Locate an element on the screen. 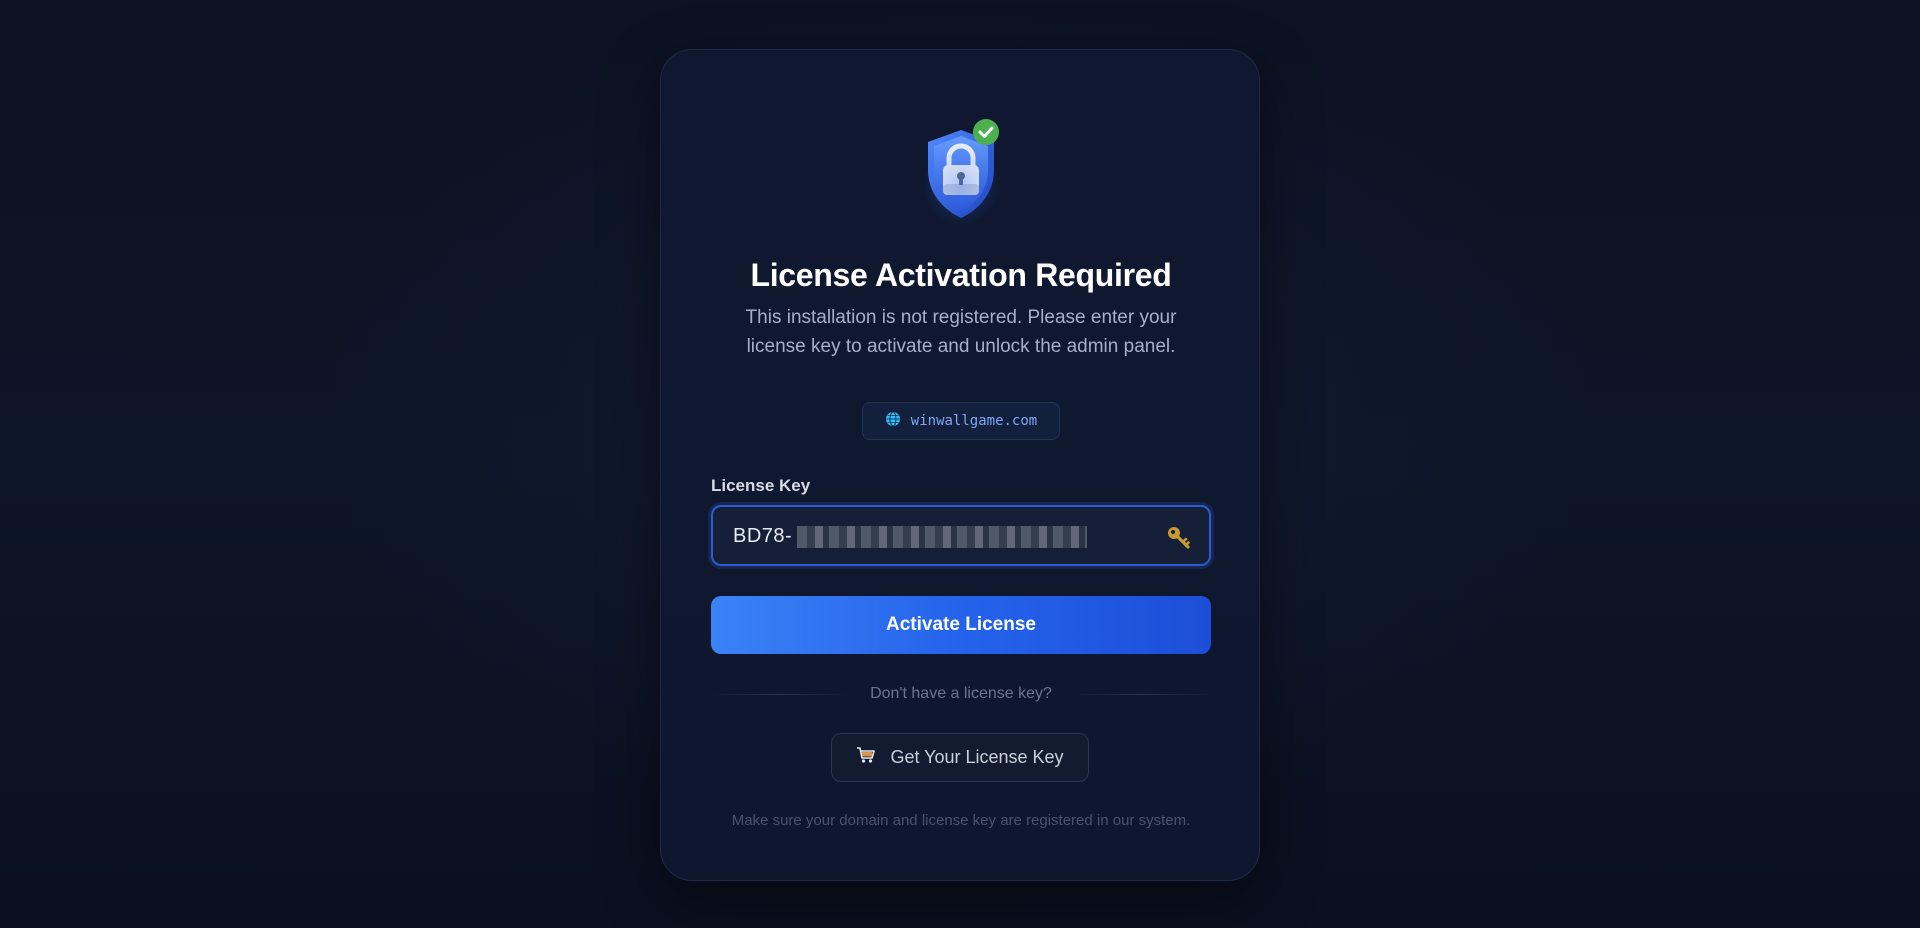  page-title: License Activation Required is located at coordinates (961, 275).